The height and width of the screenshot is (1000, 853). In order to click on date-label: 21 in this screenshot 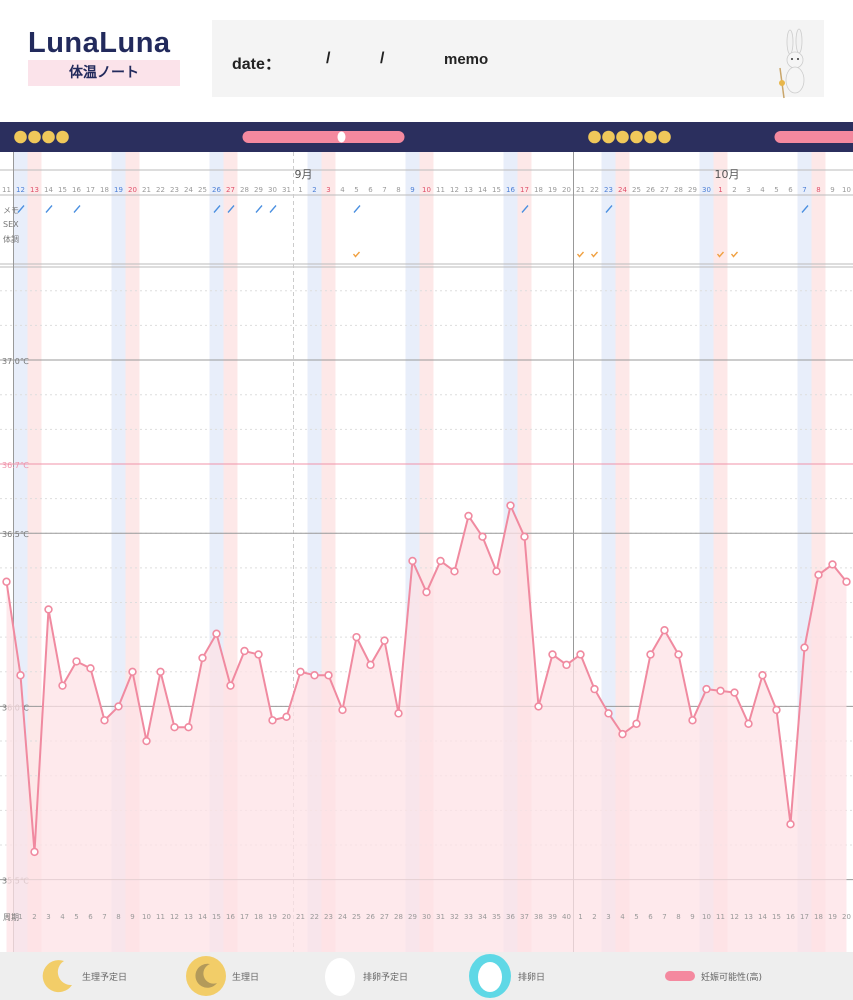, I will do `click(146, 190)`.